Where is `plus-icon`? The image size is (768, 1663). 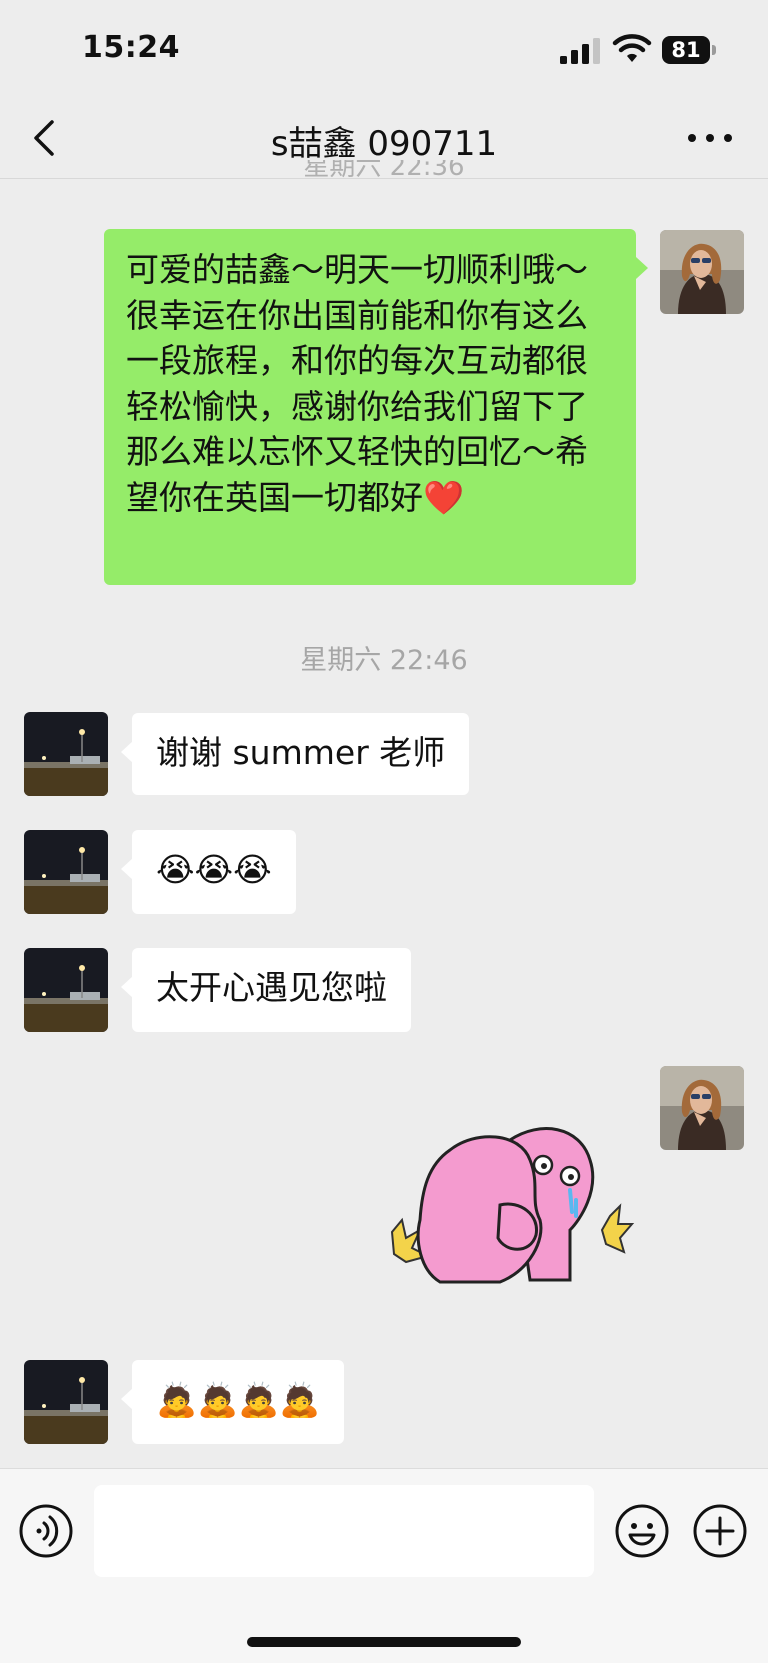 plus-icon is located at coordinates (720, 1531).